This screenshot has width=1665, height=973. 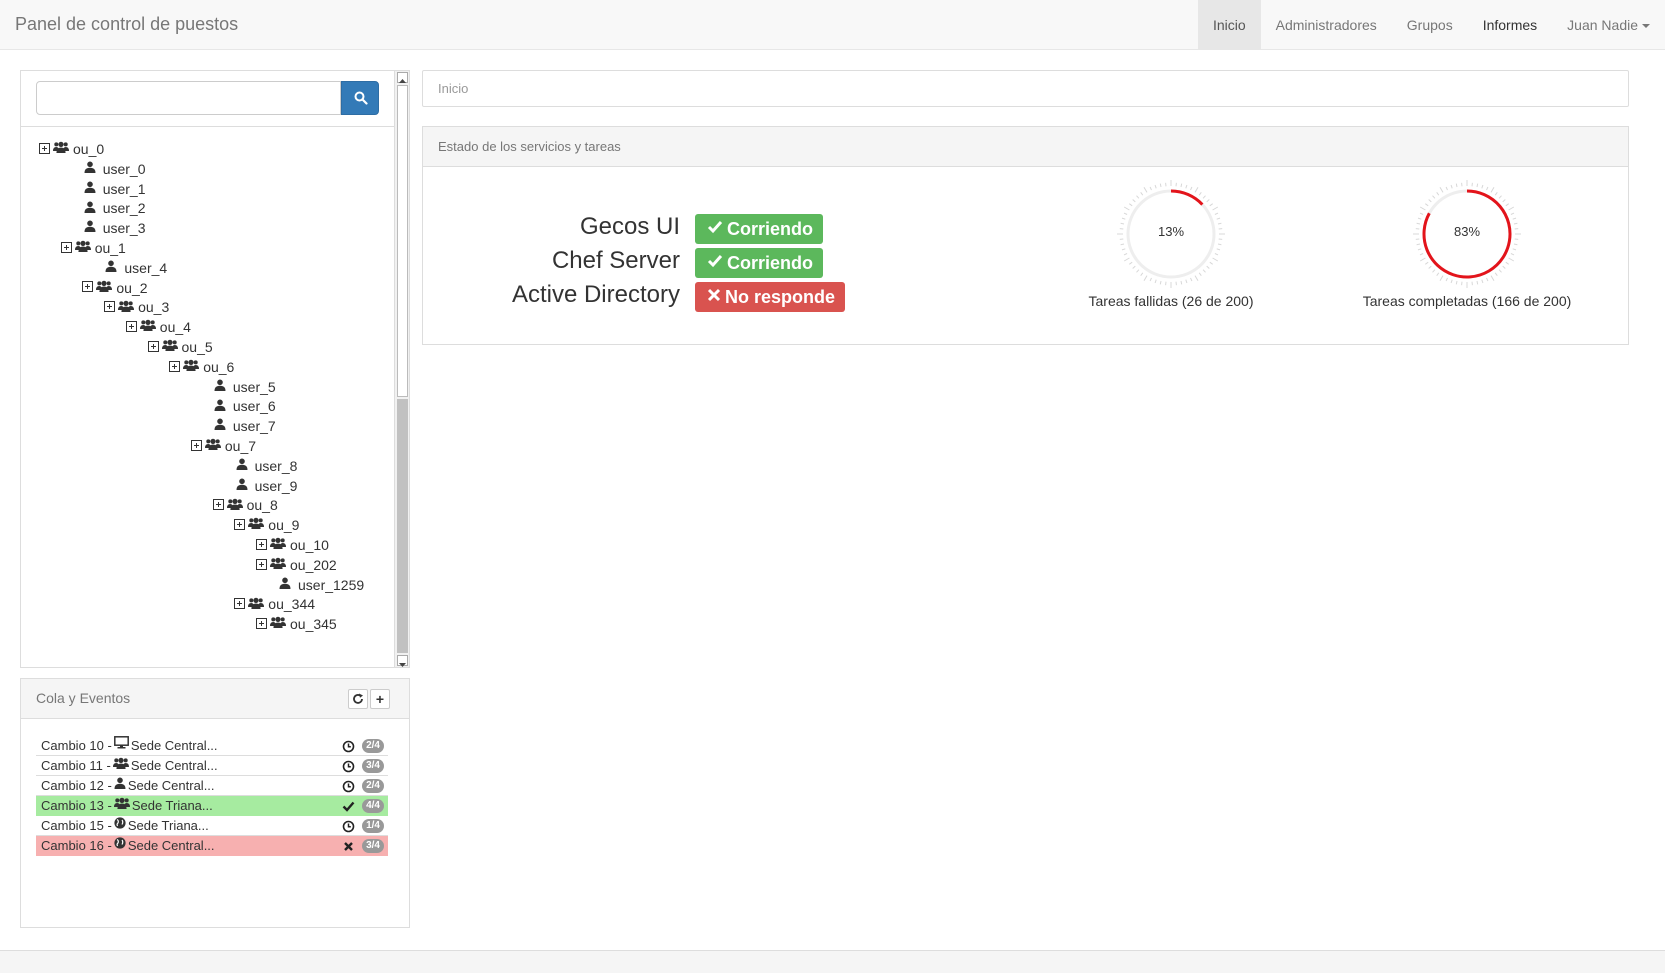 I want to click on tree-node-label: ou_344, so click(x=292, y=604).